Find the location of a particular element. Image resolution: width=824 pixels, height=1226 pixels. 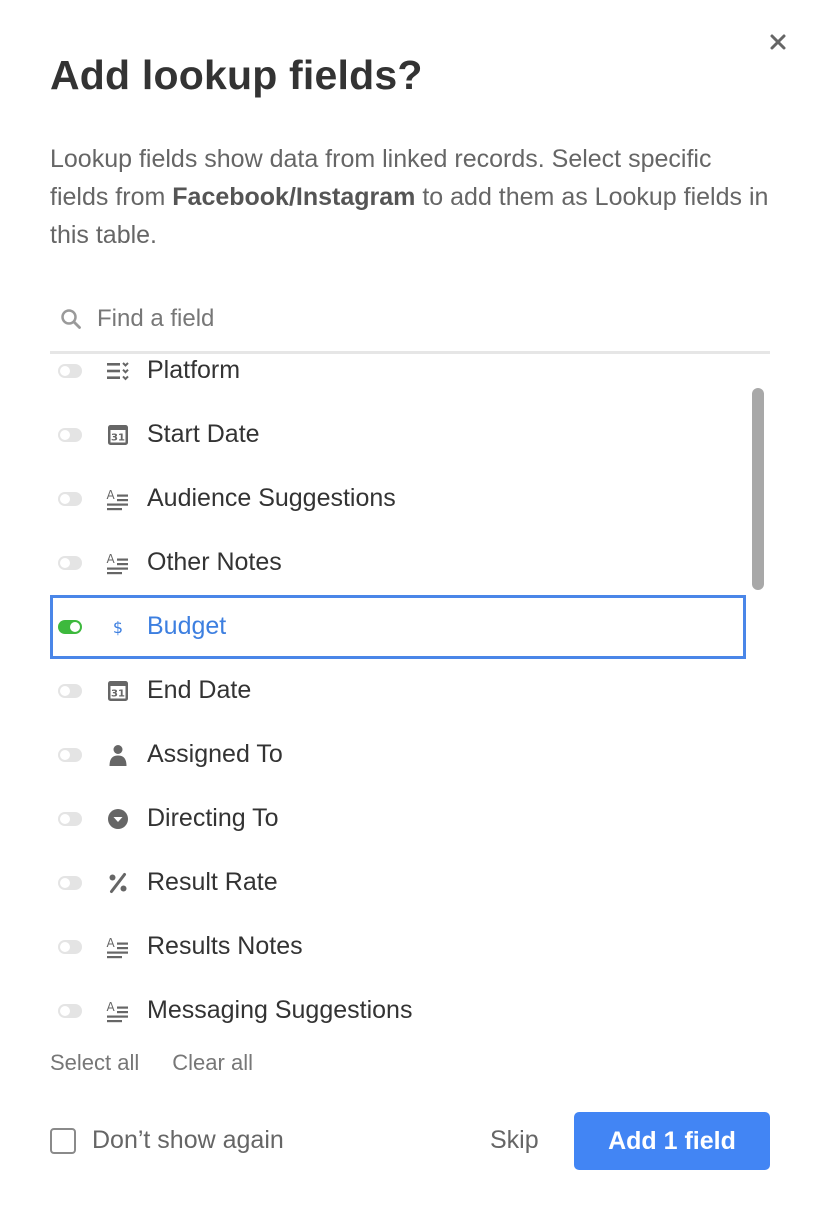

field-label: Other Notes is located at coordinates (214, 562).